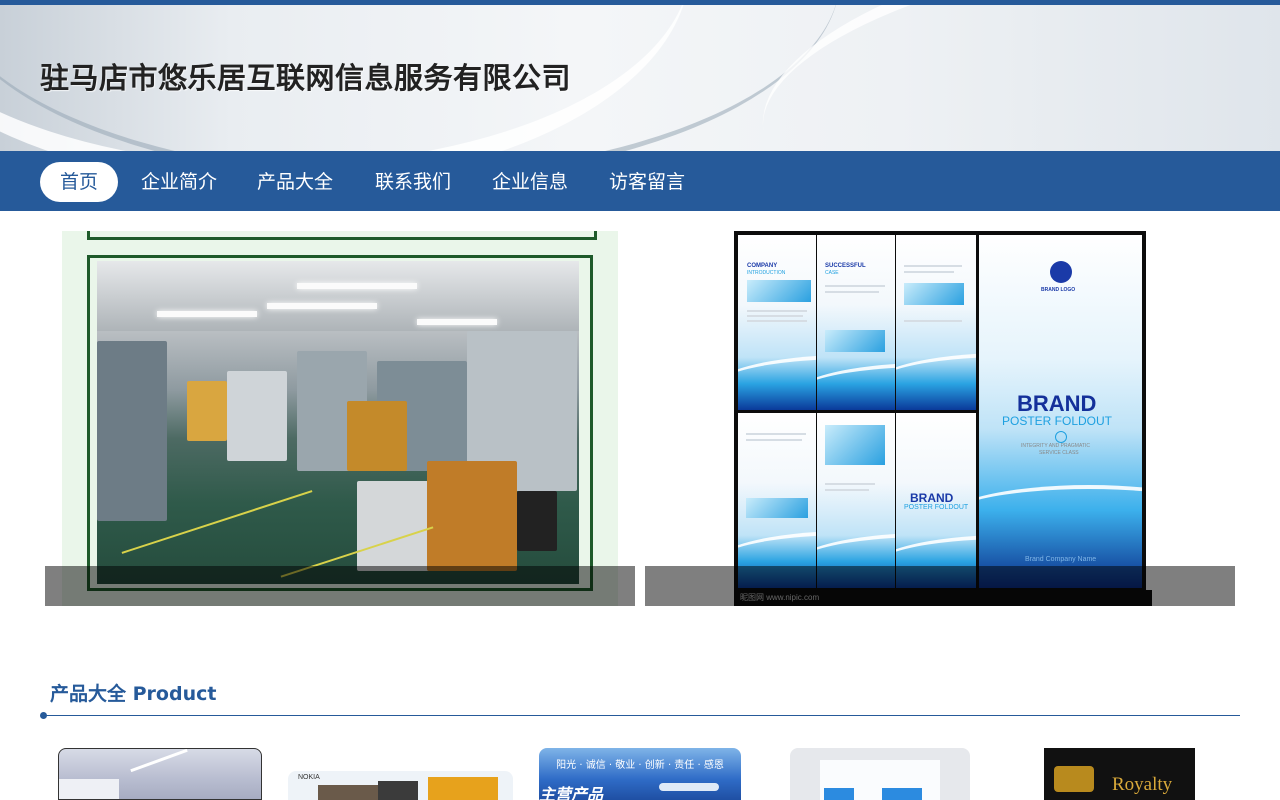 Image resolution: width=1280 pixels, height=800 pixels. What do you see at coordinates (642, 715) in the screenshot?
I see `section-divider` at bounding box center [642, 715].